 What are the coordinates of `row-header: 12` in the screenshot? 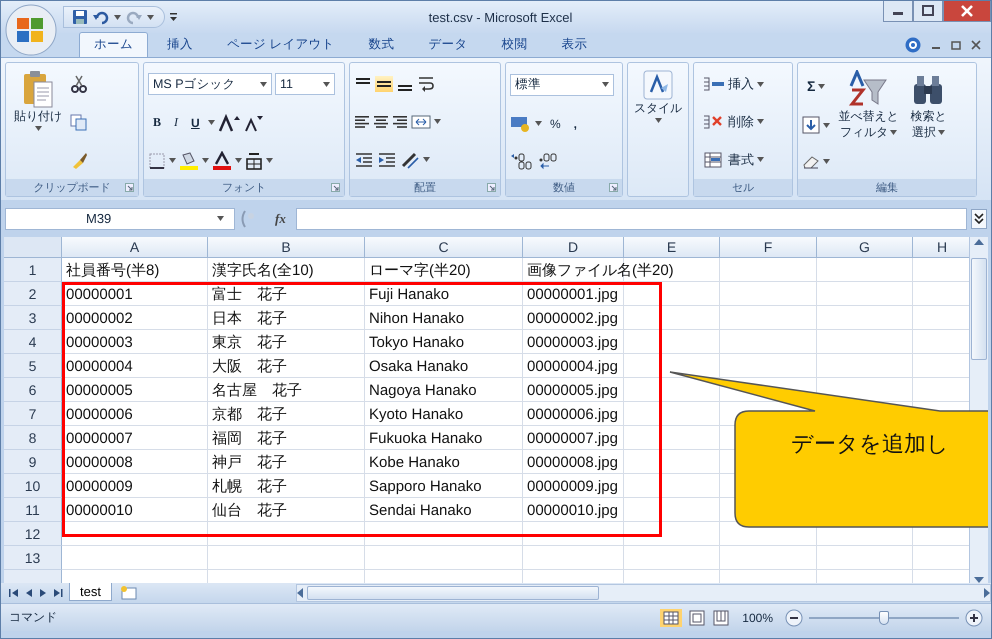 It's located at (33, 534).